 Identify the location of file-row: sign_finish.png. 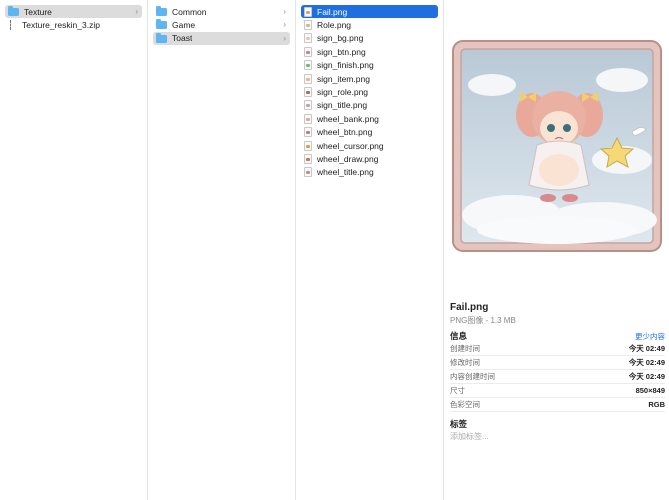
(369, 65).